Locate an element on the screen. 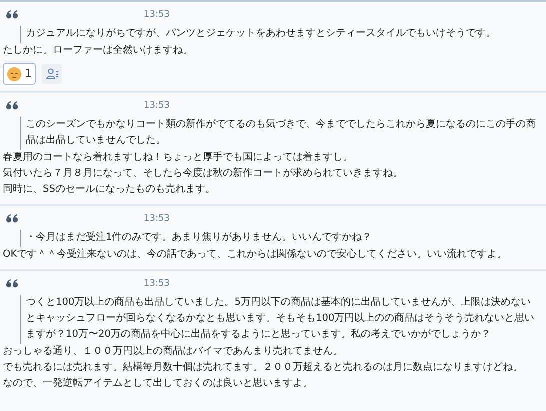 The width and height of the screenshot is (546, 411). quoted-message: このシーズンでもかなりコート類の新作がでてるのも気づきで、今まででしたらこれから夏になるのにこの手の商品は出品していませんでした。 is located at coordinates (281, 133).